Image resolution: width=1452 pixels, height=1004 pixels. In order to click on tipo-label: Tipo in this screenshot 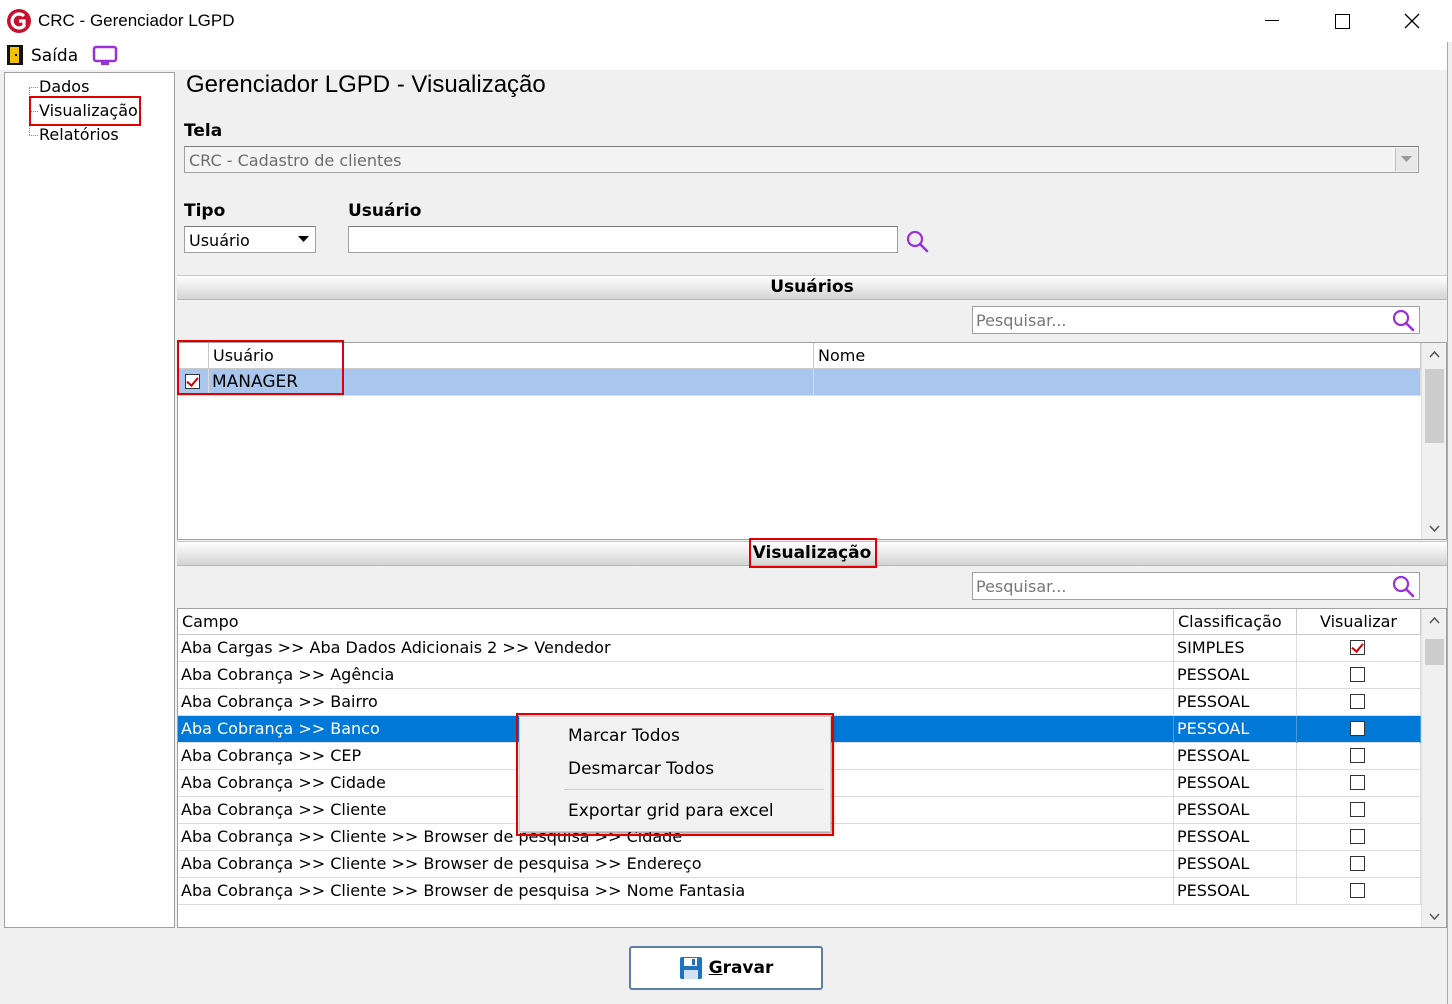, I will do `click(205, 211)`.